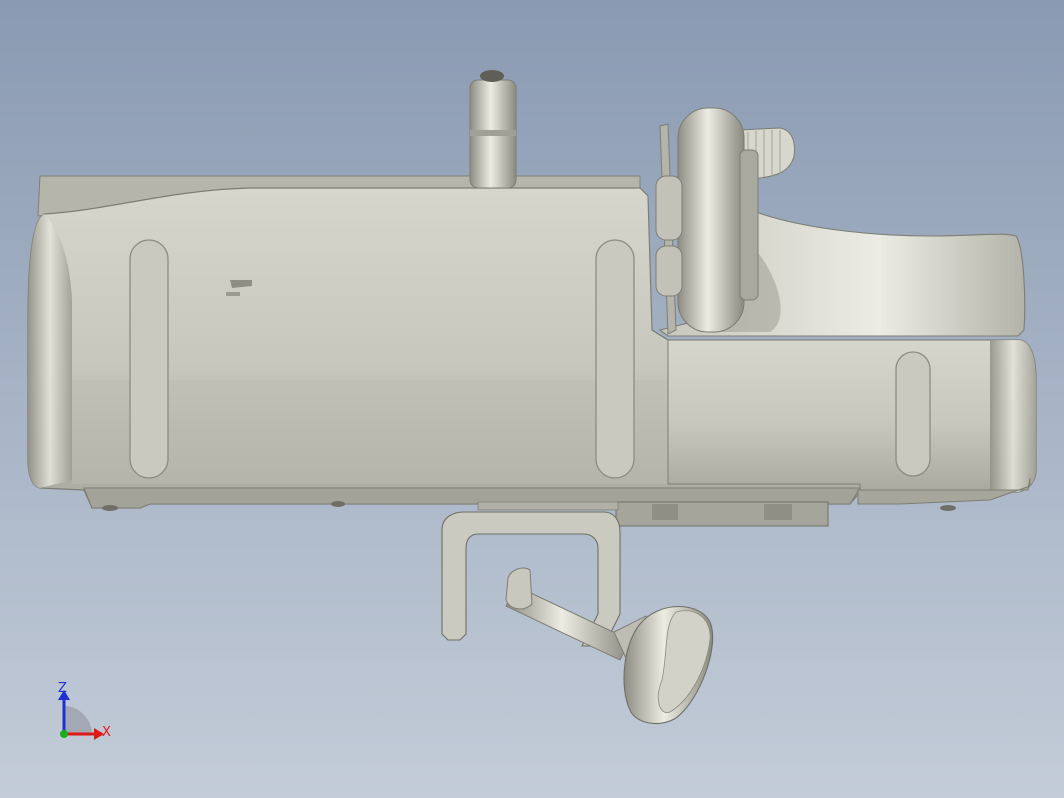 The height and width of the screenshot is (798, 1064). What do you see at coordinates (548, 506) in the screenshot?
I see `mount-strip` at bounding box center [548, 506].